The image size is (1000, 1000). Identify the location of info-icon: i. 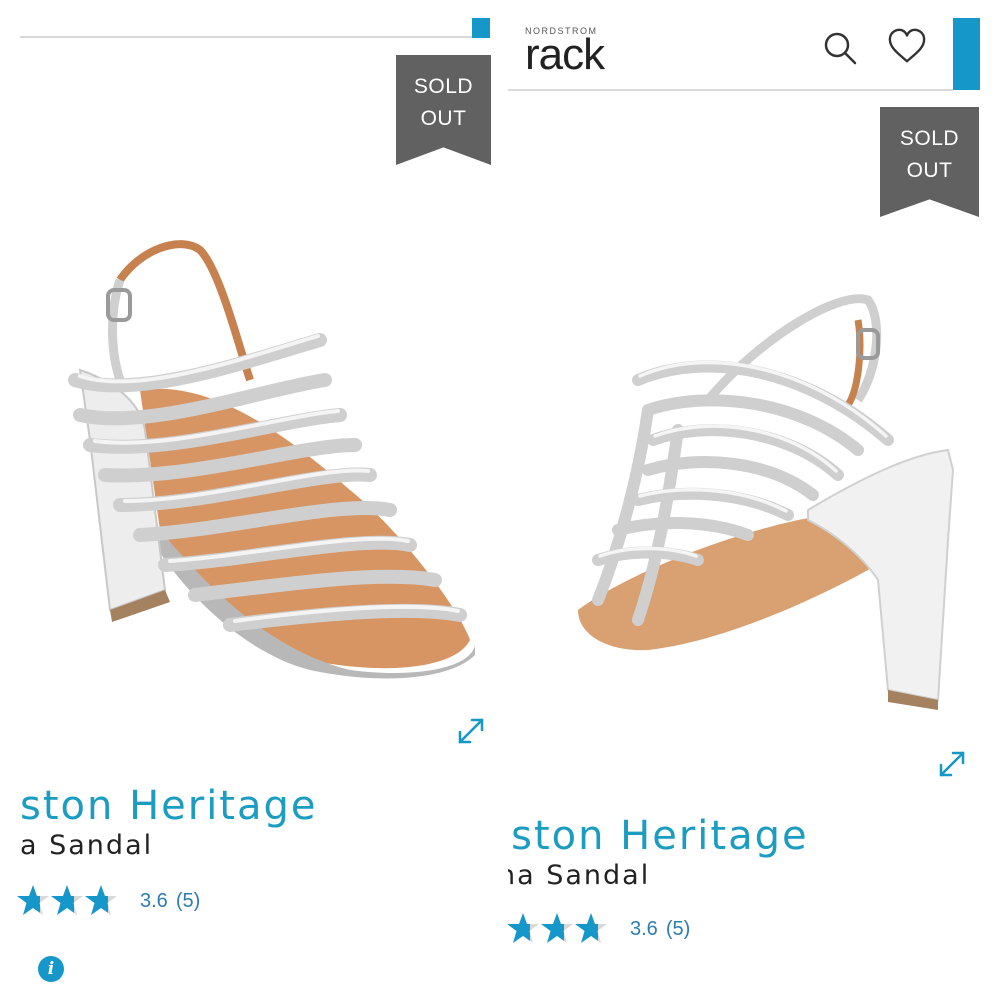
(51, 969).